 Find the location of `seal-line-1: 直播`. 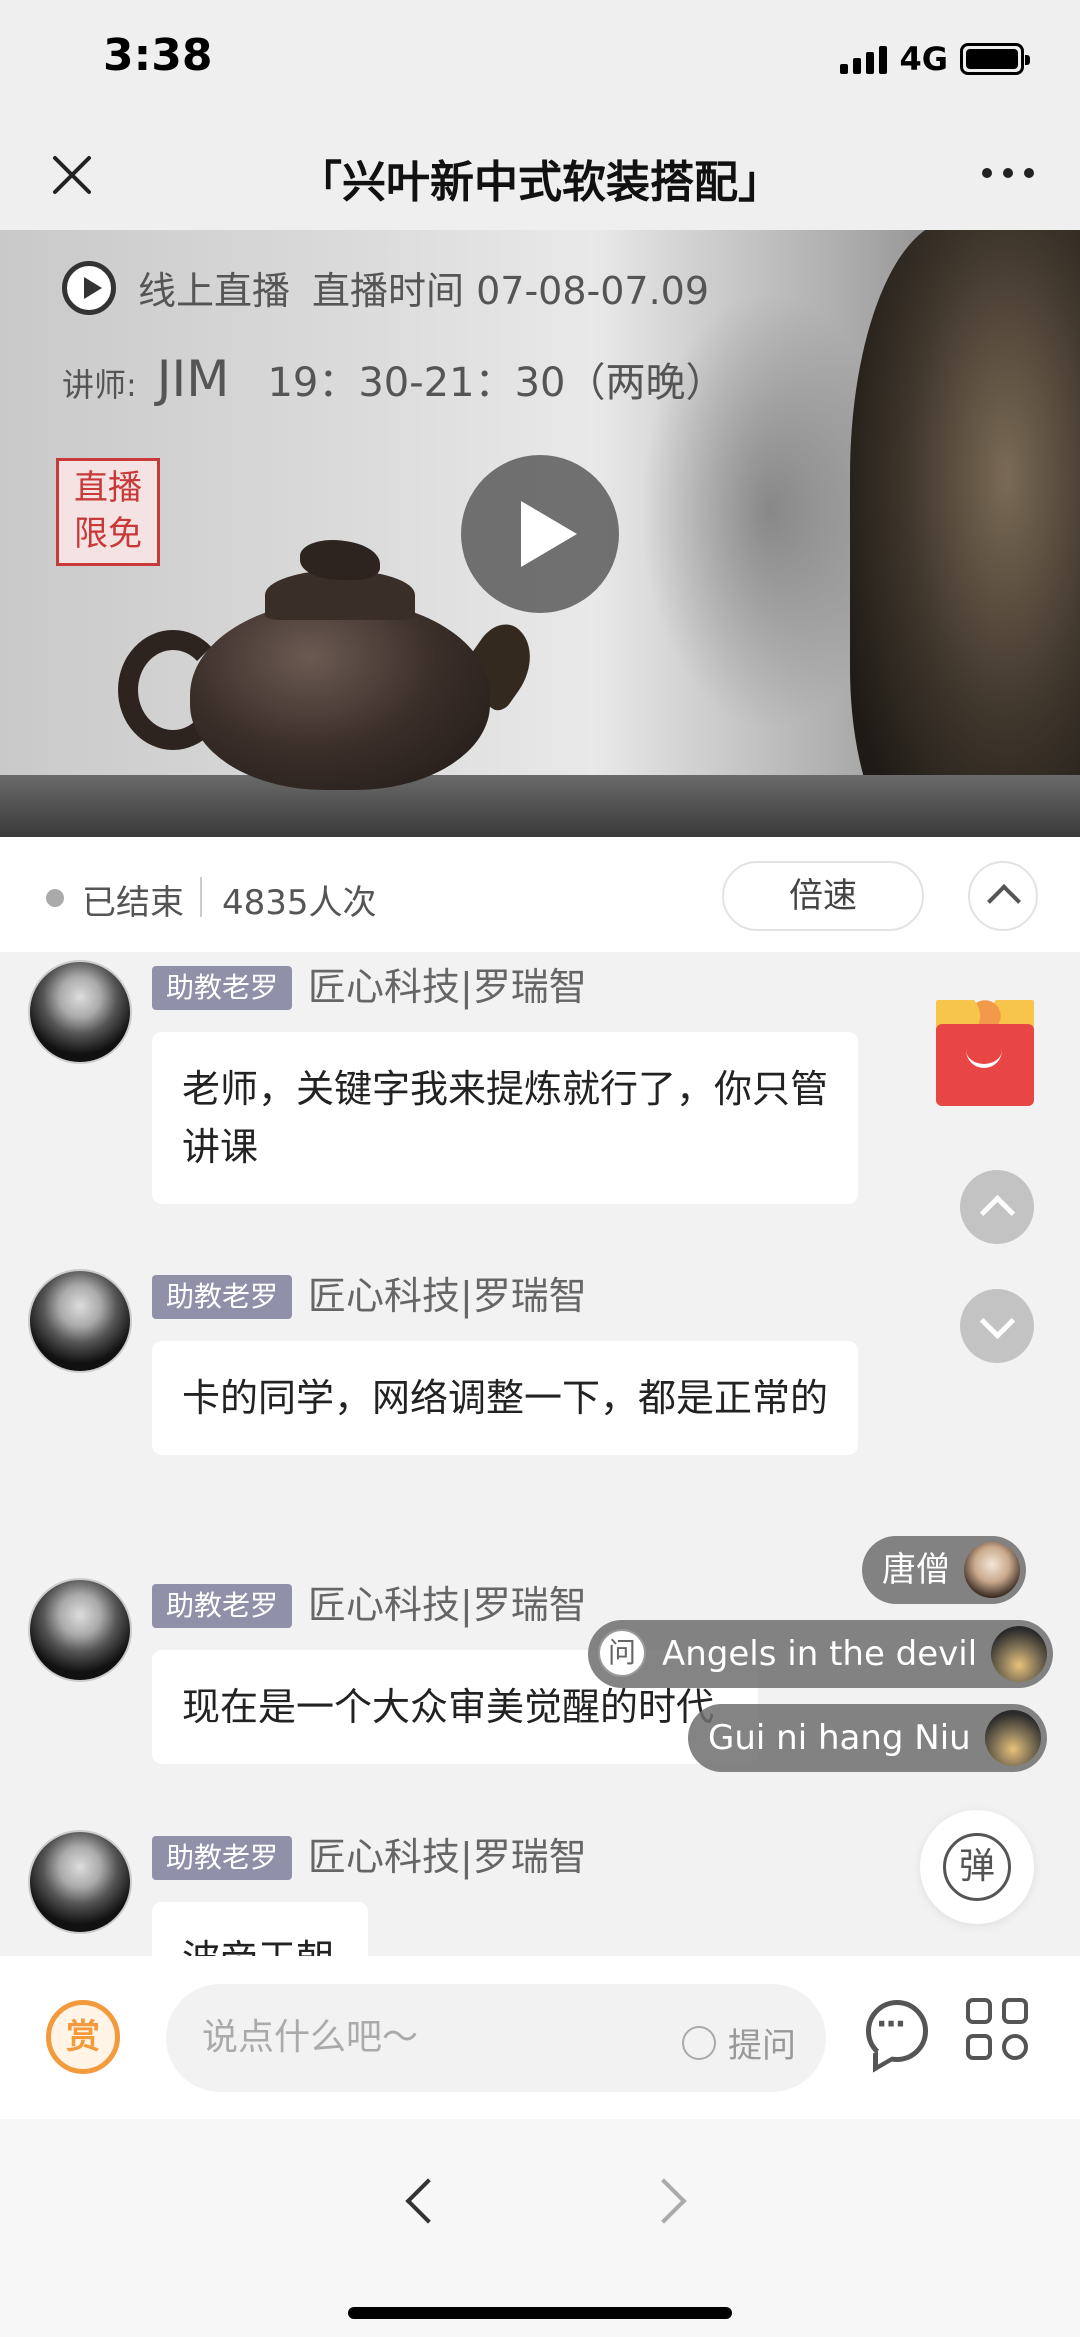

seal-line-1: 直播 is located at coordinates (108, 488).